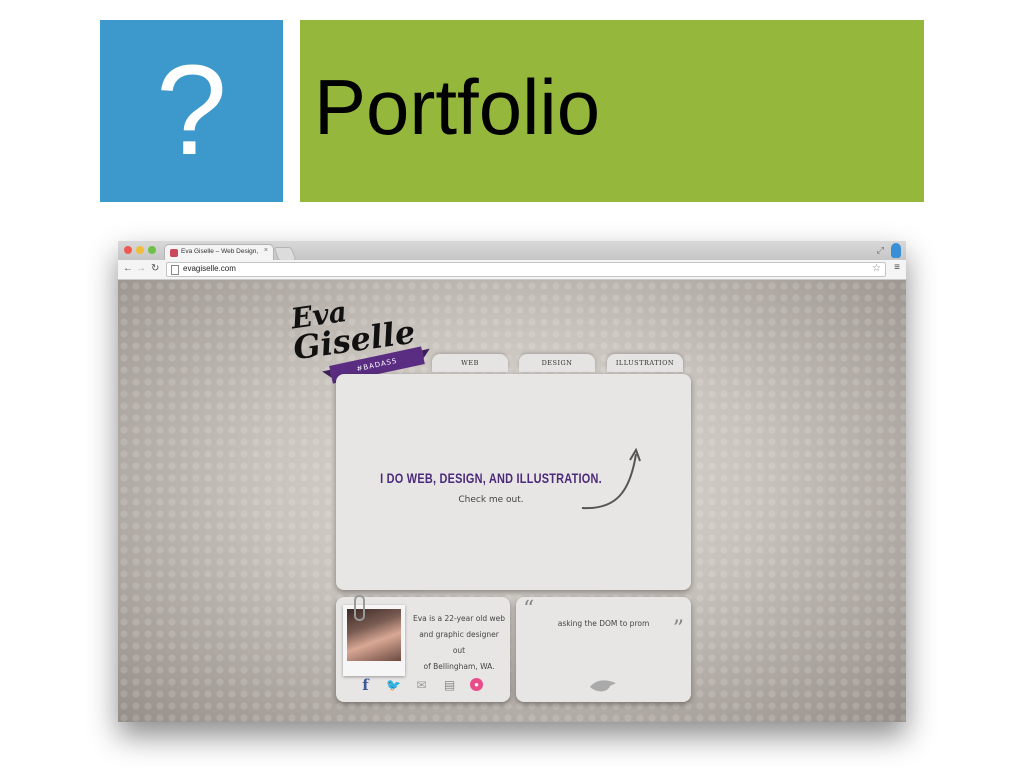 Image resolution: width=1024 pixels, height=768 pixels. What do you see at coordinates (459, 666) in the screenshot?
I see `bio-line: of Bellingham, WA.` at bounding box center [459, 666].